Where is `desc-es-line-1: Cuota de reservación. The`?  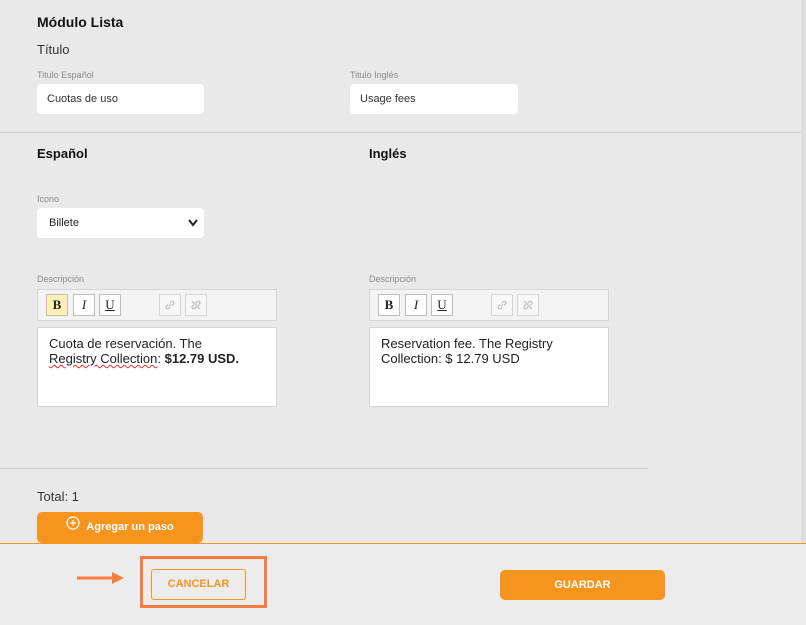 desc-es-line-1: Cuota de reservación. The is located at coordinates (125, 343).